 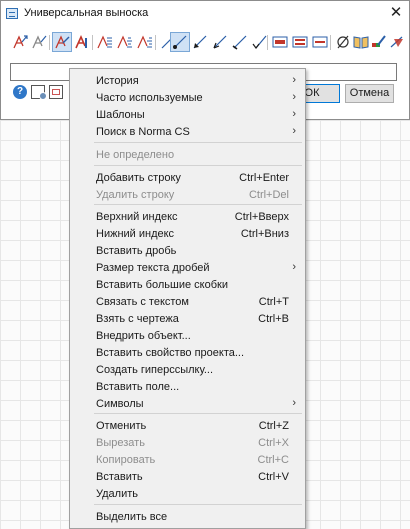 I want to click on align-right-icon, so click(x=145, y=42).